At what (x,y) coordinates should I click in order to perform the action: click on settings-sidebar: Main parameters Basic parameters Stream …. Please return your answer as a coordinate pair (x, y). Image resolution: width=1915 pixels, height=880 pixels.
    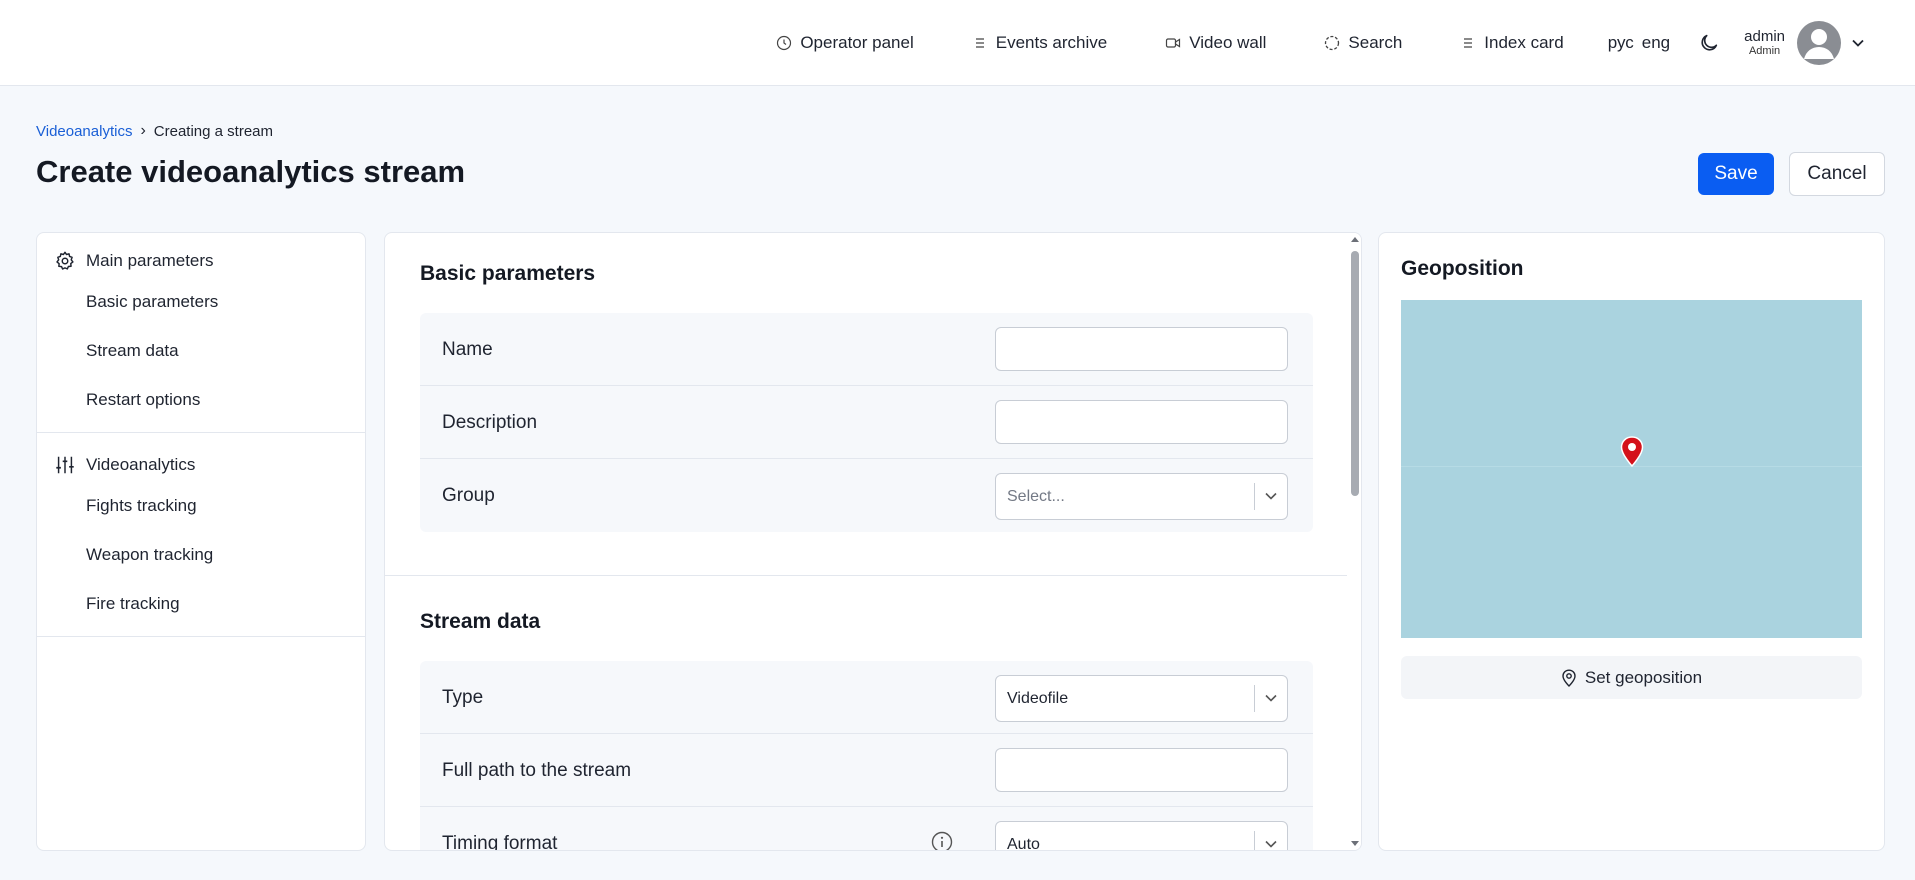
    Looking at the image, I should click on (201, 541).